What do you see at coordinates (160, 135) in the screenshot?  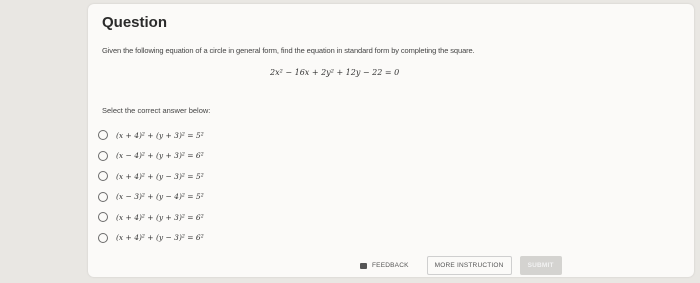 I see `answer-option-label: (x + 4)² + (y + 3)² = 5²` at bounding box center [160, 135].